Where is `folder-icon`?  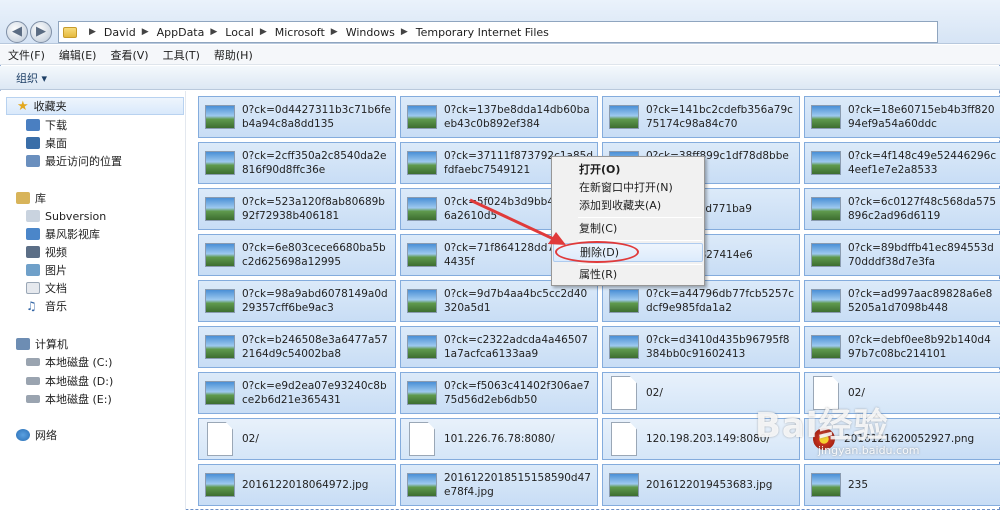
folder-icon is located at coordinates (70, 32).